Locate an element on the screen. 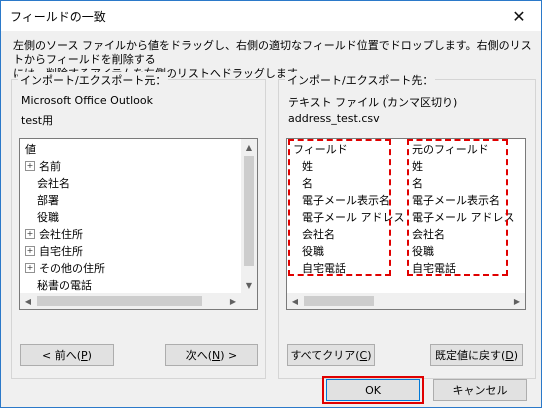 This screenshot has width=542, height=408. next-button: 次へ(N) > is located at coordinates (211, 355).